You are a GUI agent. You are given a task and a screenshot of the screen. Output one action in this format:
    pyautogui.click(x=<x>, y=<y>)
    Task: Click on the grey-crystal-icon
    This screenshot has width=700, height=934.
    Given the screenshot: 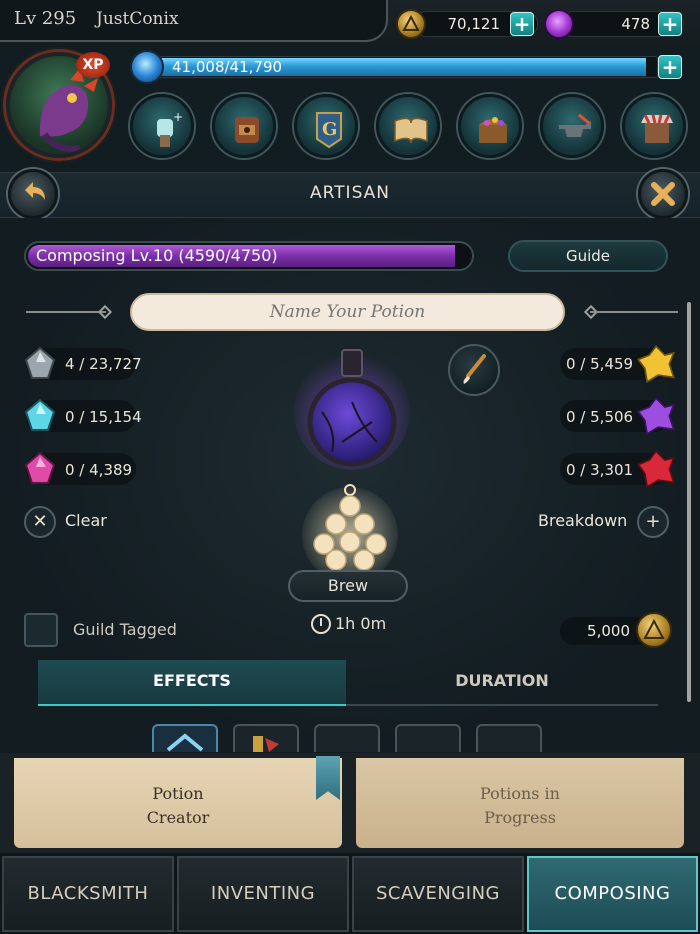 What is the action you would take?
    pyautogui.click(x=40, y=362)
    